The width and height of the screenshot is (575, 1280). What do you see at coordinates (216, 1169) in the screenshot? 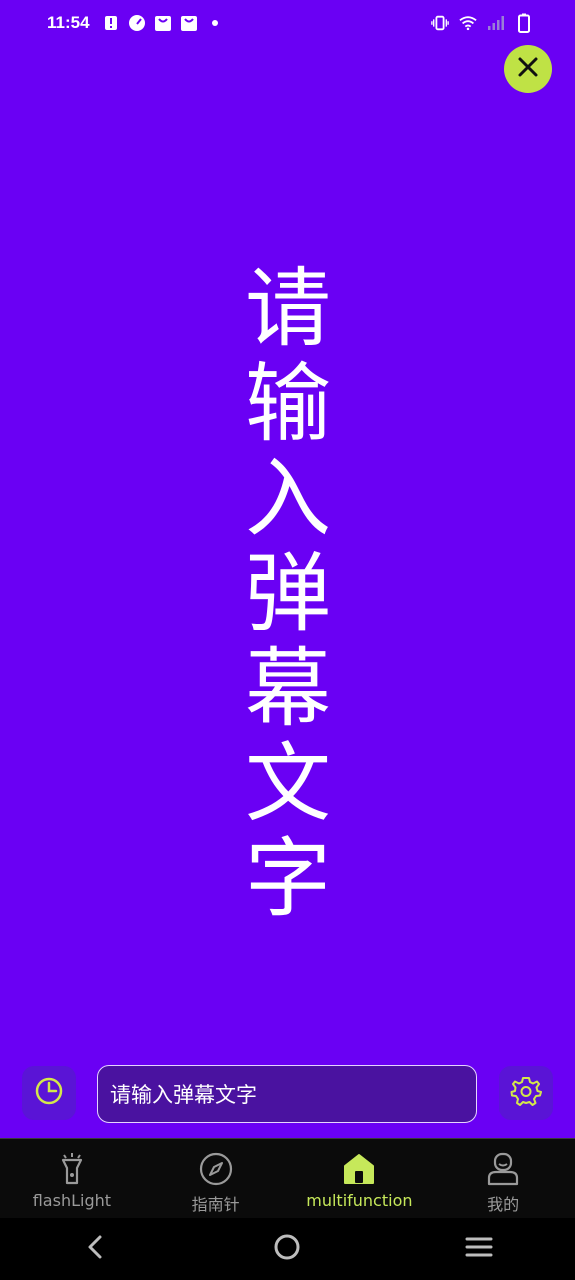
I see `compass-icon` at bounding box center [216, 1169].